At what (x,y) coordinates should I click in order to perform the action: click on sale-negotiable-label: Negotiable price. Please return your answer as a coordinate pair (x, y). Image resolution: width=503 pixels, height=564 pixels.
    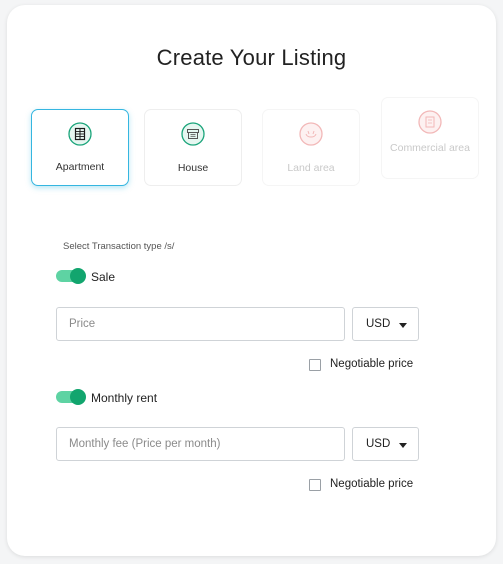
    Looking at the image, I should click on (372, 364).